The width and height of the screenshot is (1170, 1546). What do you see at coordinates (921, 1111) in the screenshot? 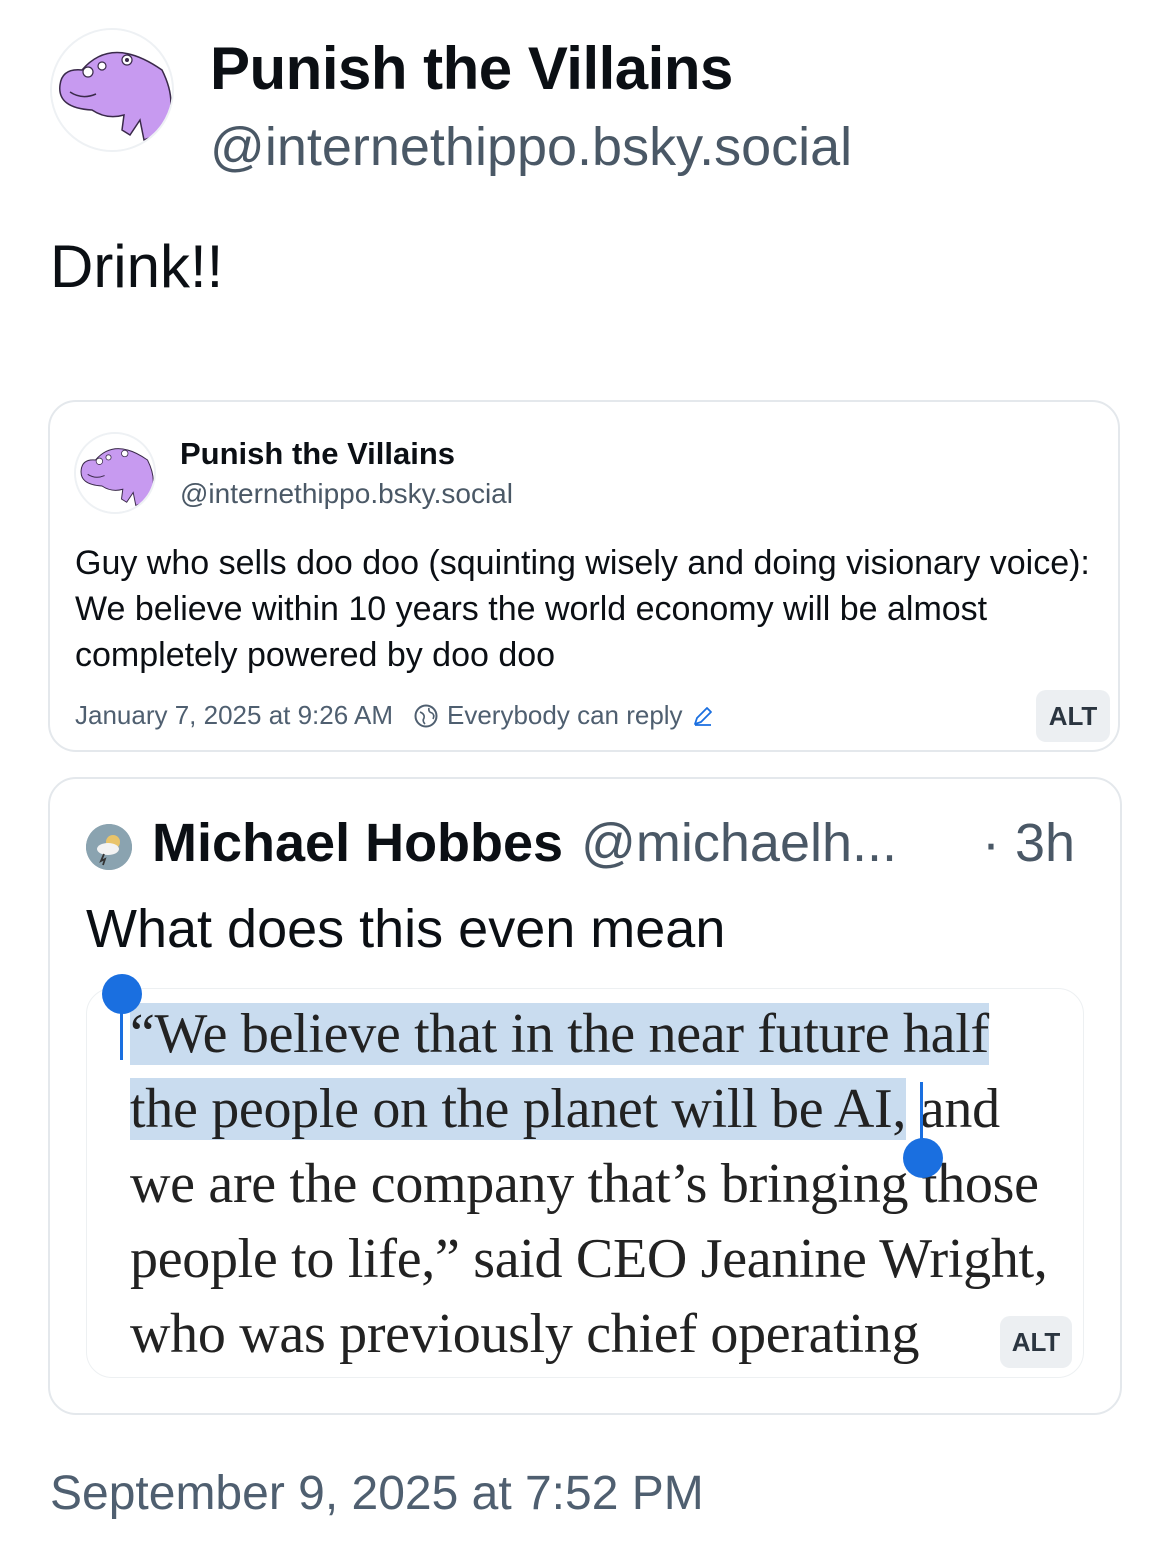
I see `selection-end-caret` at bounding box center [921, 1111].